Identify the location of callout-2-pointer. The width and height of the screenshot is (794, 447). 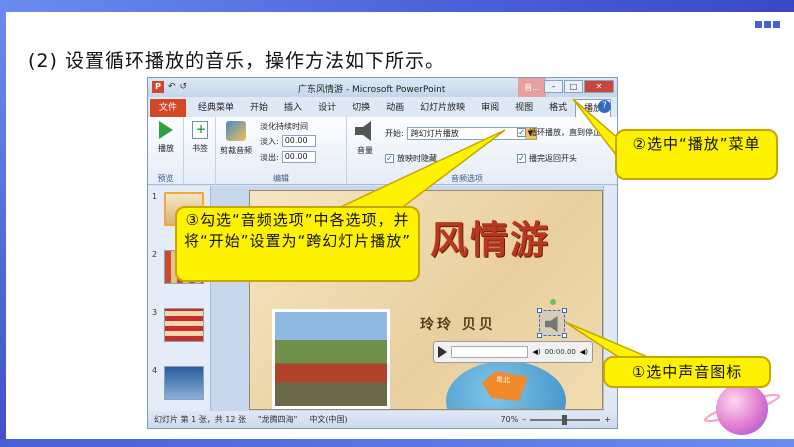
(596, 130).